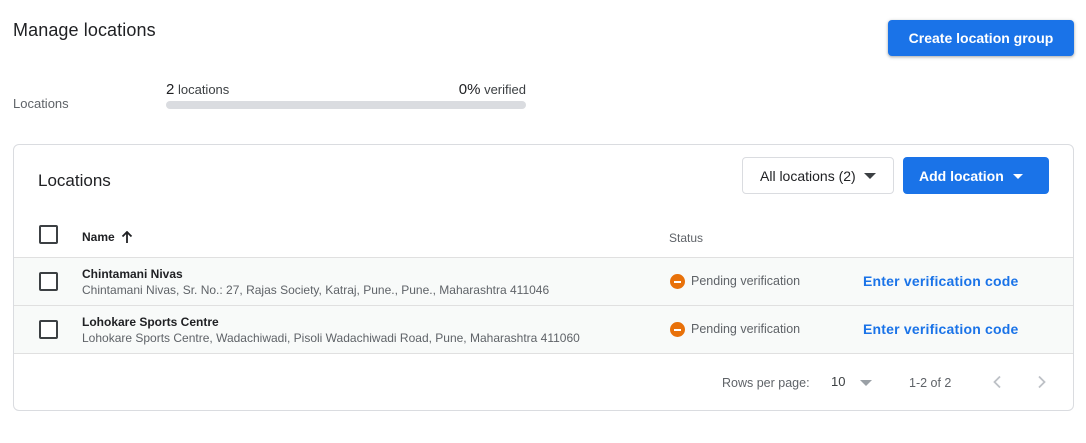 This screenshot has height=443, width=1086. I want to click on add-location-button: Add location, so click(976, 175).